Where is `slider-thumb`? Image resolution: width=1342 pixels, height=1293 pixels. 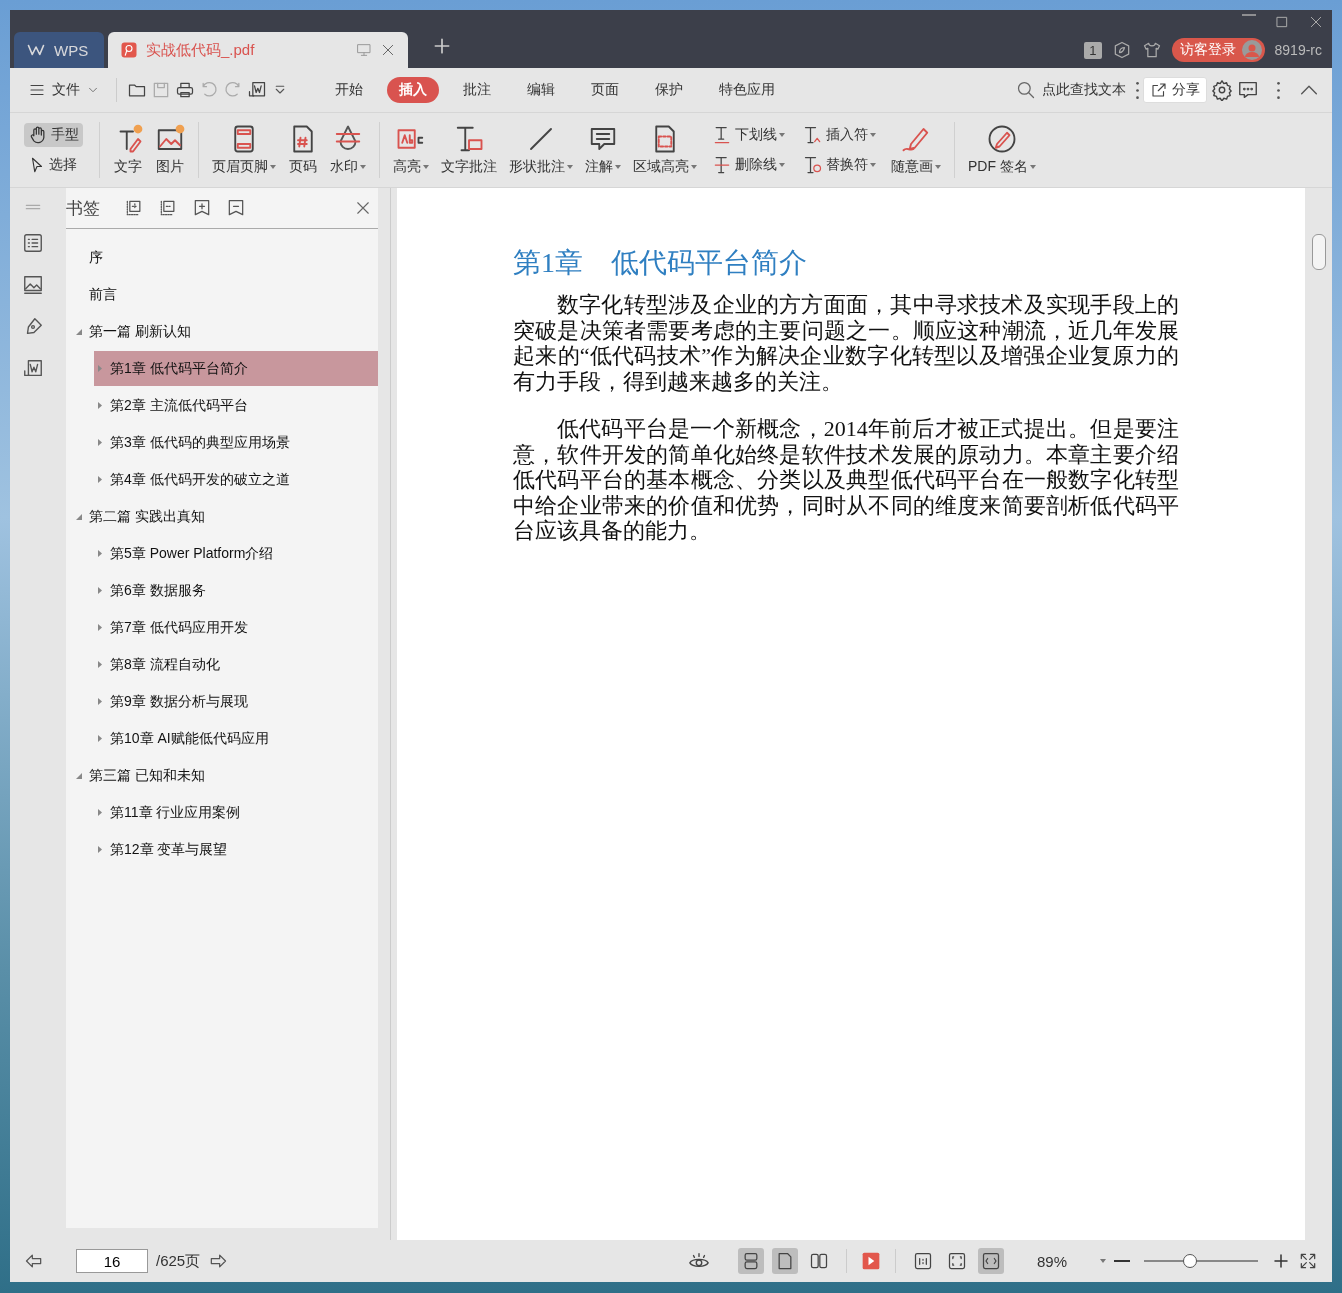 slider-thumb is located at coordinates (1189, 1261).